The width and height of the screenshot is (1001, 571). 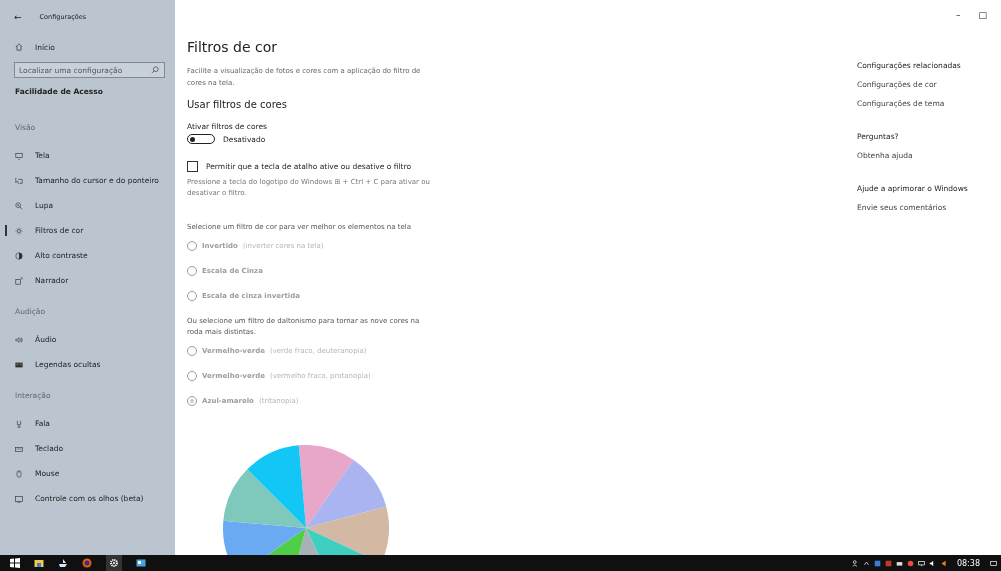 What do you see at coordinates (866, 563) in the screenshot?
I see `chevron-up-icon` at bounding box center [866, 563].